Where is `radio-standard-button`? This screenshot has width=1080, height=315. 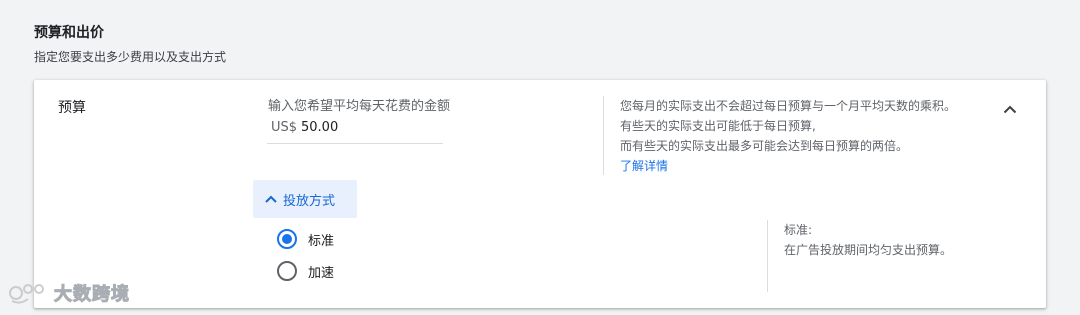
radio-standard-button is located at coordinates (287, 239).